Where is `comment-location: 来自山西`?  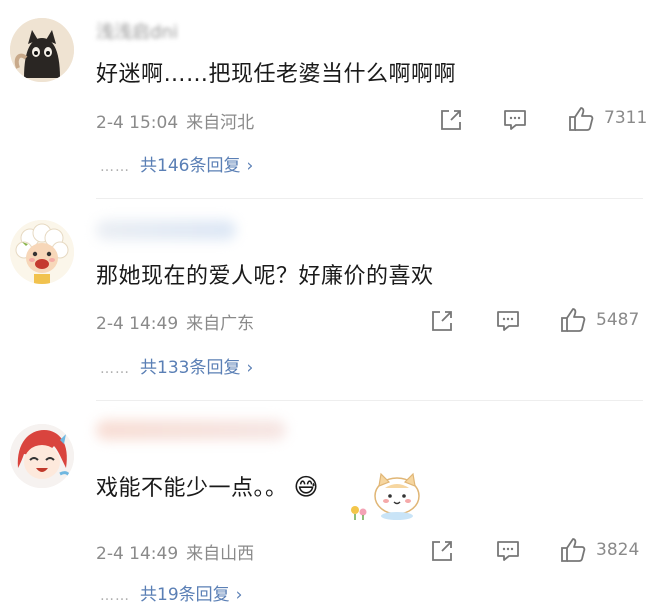 comment-location: 来自山西 is located at coordinates (220, 554).